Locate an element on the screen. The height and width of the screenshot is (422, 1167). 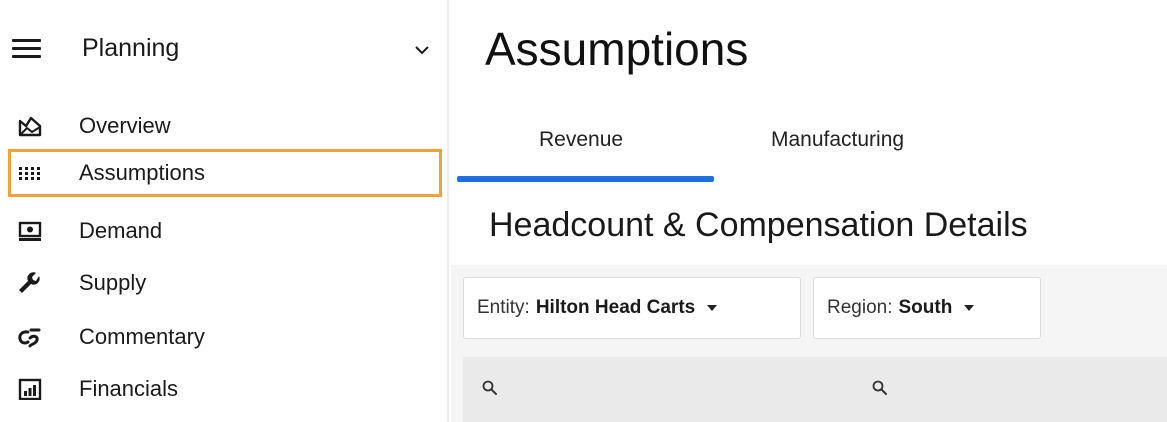
sidebar-title: Planning is located at coordinates (130, 48).